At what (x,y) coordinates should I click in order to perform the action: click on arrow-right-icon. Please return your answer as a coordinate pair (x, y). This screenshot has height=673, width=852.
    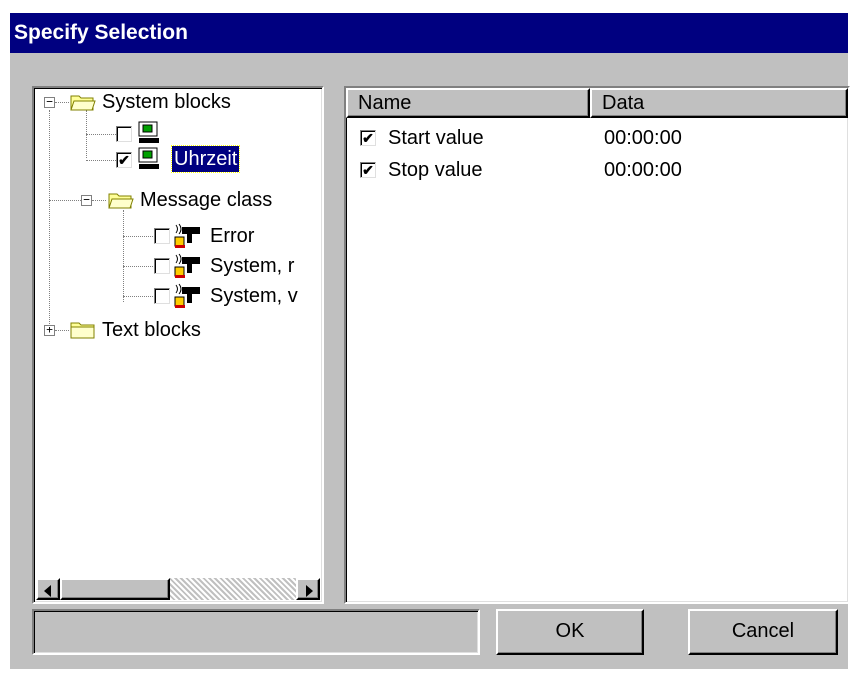
    Looking at the image, I should click on (309, 591).